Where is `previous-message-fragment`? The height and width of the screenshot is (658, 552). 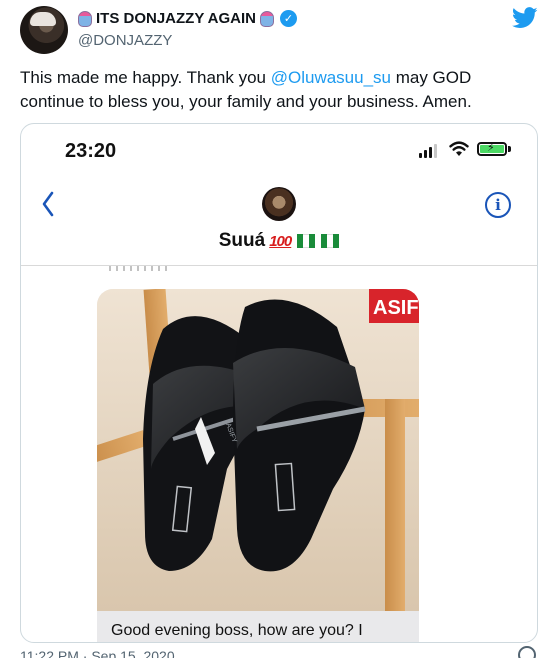
previous-message-fragment is located at coordinates (139, 268).